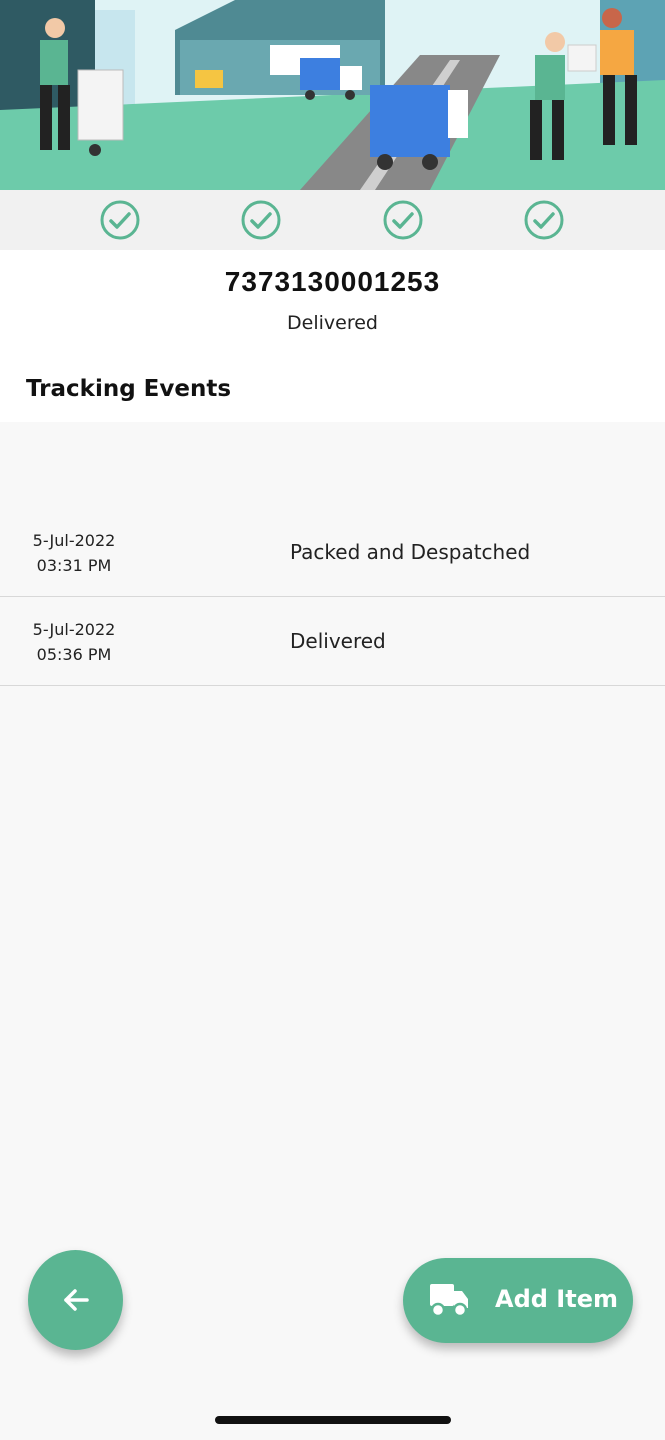 This screenshot has height=1440, width=665. Describe the element at coordinates (74, 642) in the screenshot. I see `event-datetime: 5-Jul-2022 05:36 PM` at that location.